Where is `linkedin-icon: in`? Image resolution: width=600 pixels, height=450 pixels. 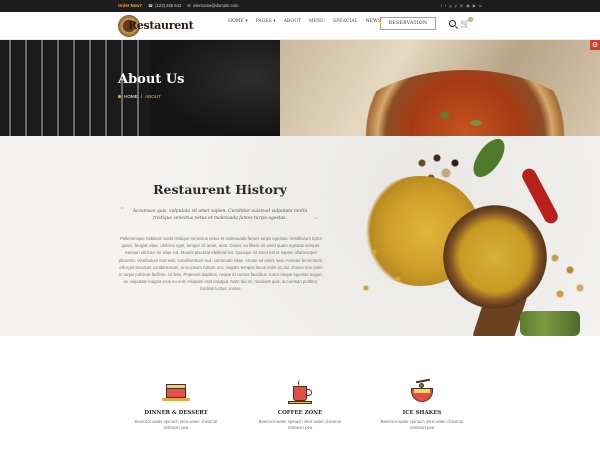
linkedin-icon: in is located at coordinates (480, 5).